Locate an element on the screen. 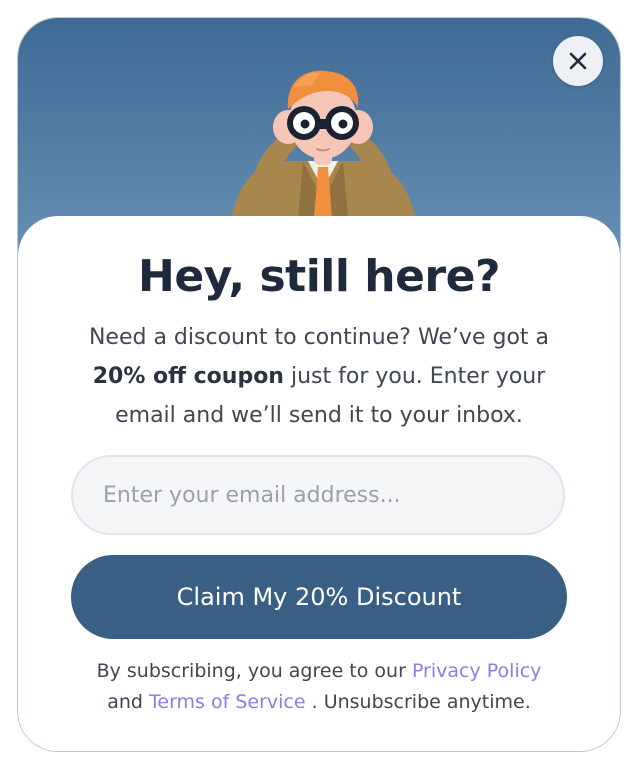 The image size is (638, 769). privacy-policy-link: Privacy Policy is located at coordinates (476, 671).